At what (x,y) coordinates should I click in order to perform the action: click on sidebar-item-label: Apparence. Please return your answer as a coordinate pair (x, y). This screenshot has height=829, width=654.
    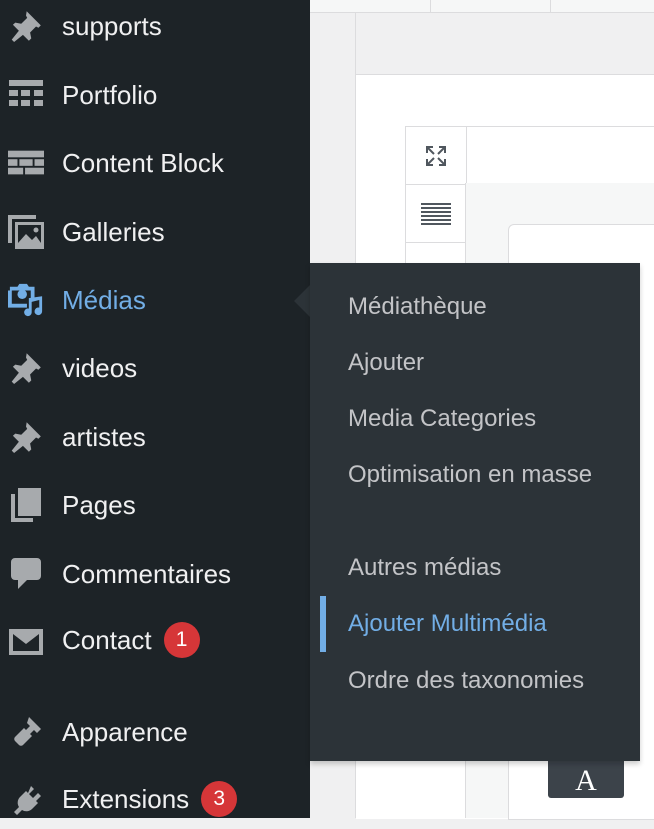
    Looking at the image, I should click on (125, 731).